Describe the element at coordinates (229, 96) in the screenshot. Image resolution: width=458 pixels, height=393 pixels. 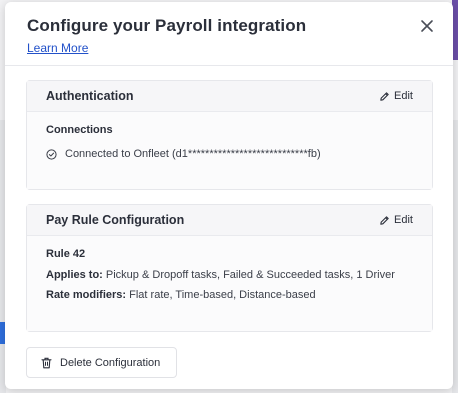
I see `authentication-card-header: Authentication Edit` at that location.